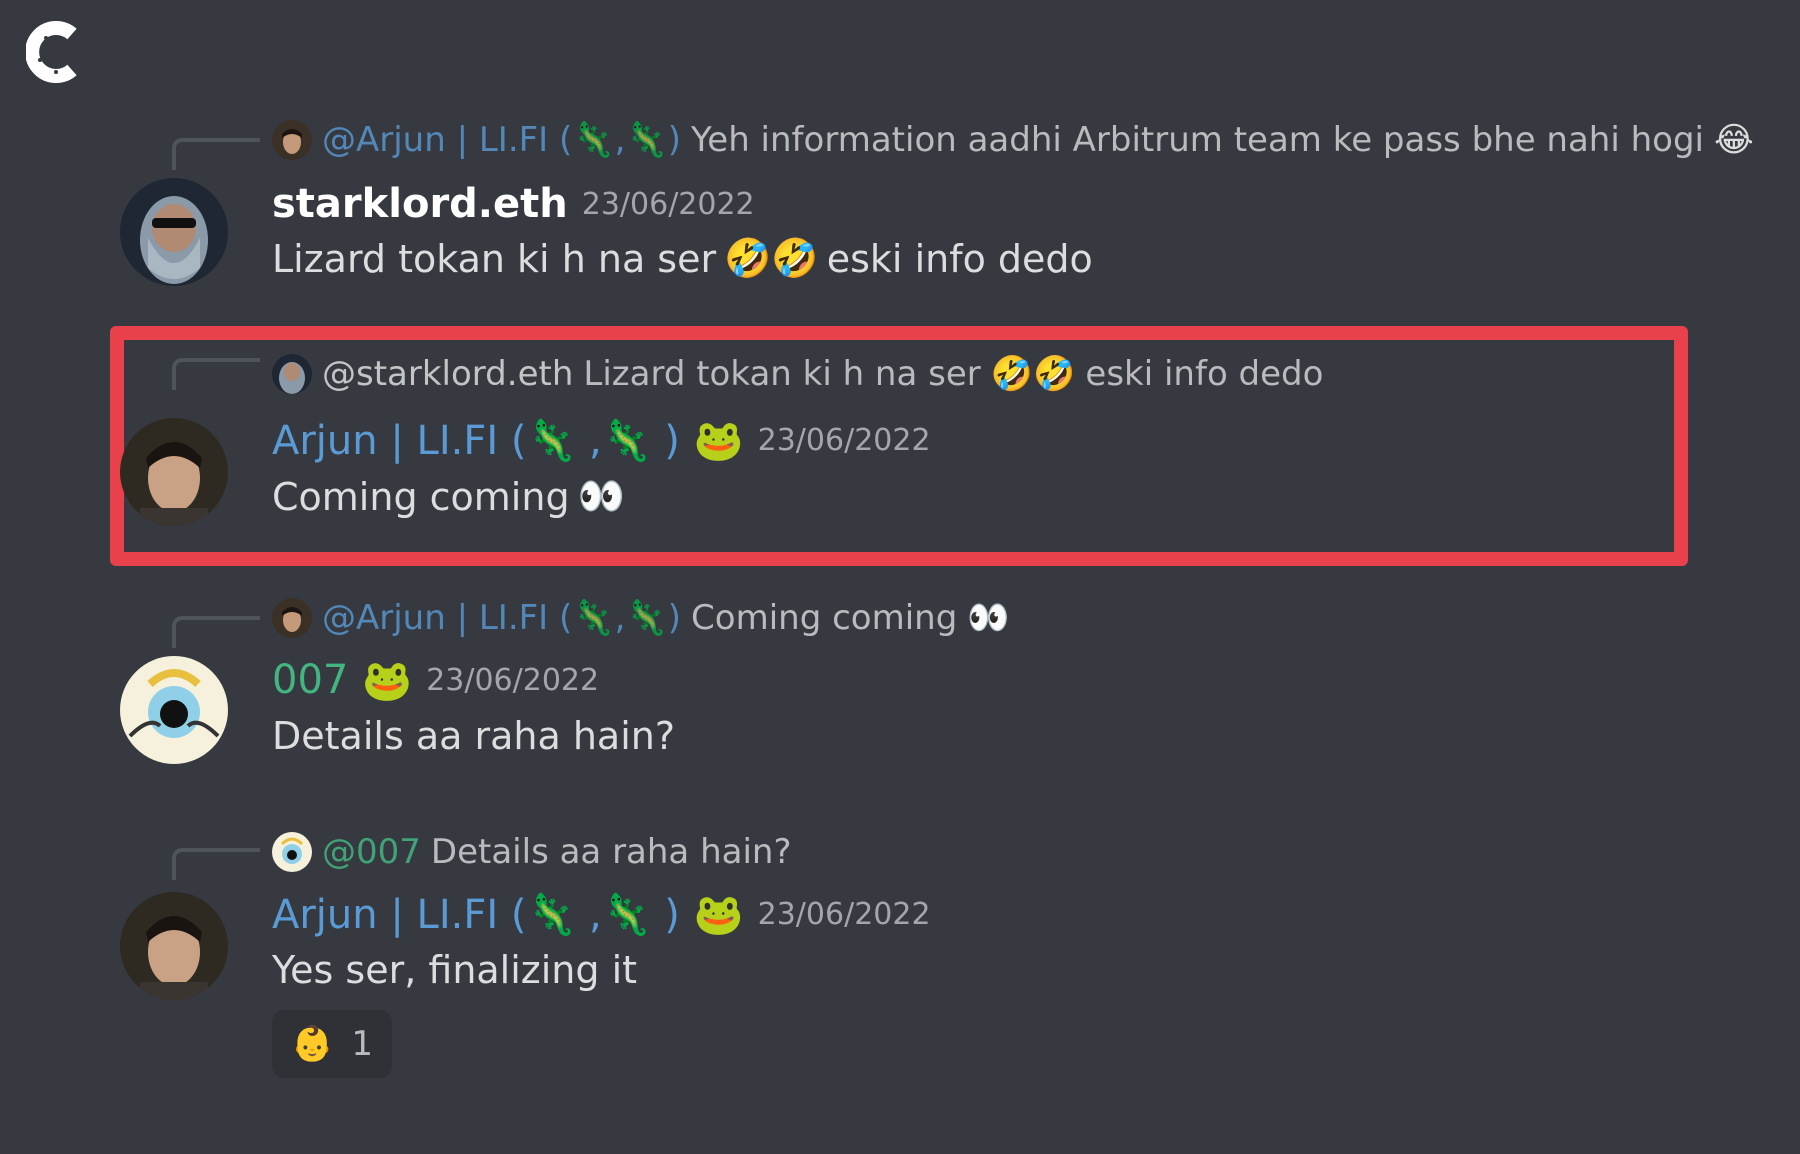  Describe the element at coordinates (421, 496) in the screenshot. I see `message-text: Coming coming` at that location.